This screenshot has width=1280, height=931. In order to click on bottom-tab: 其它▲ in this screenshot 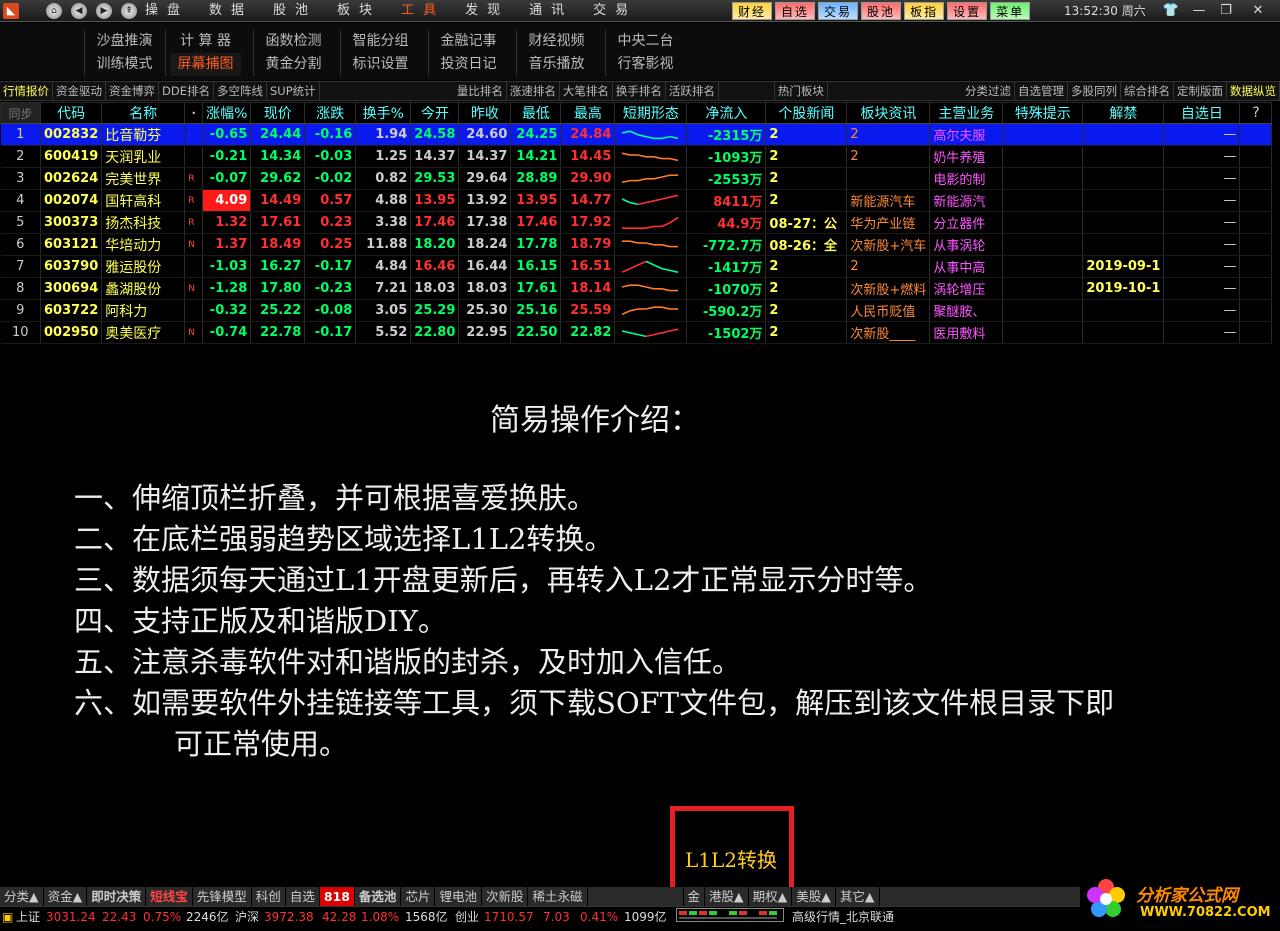, I will do `click(858, 896)`.